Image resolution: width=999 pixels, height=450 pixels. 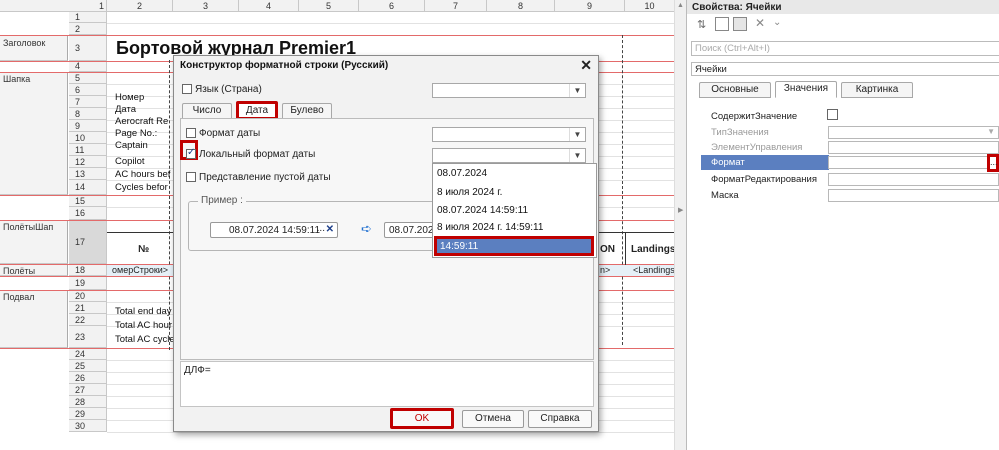 What do you see at coordinates (140, 270) in the screenshot?
I see `row-param: омерСтроки>` at bounding box center [140, 270].